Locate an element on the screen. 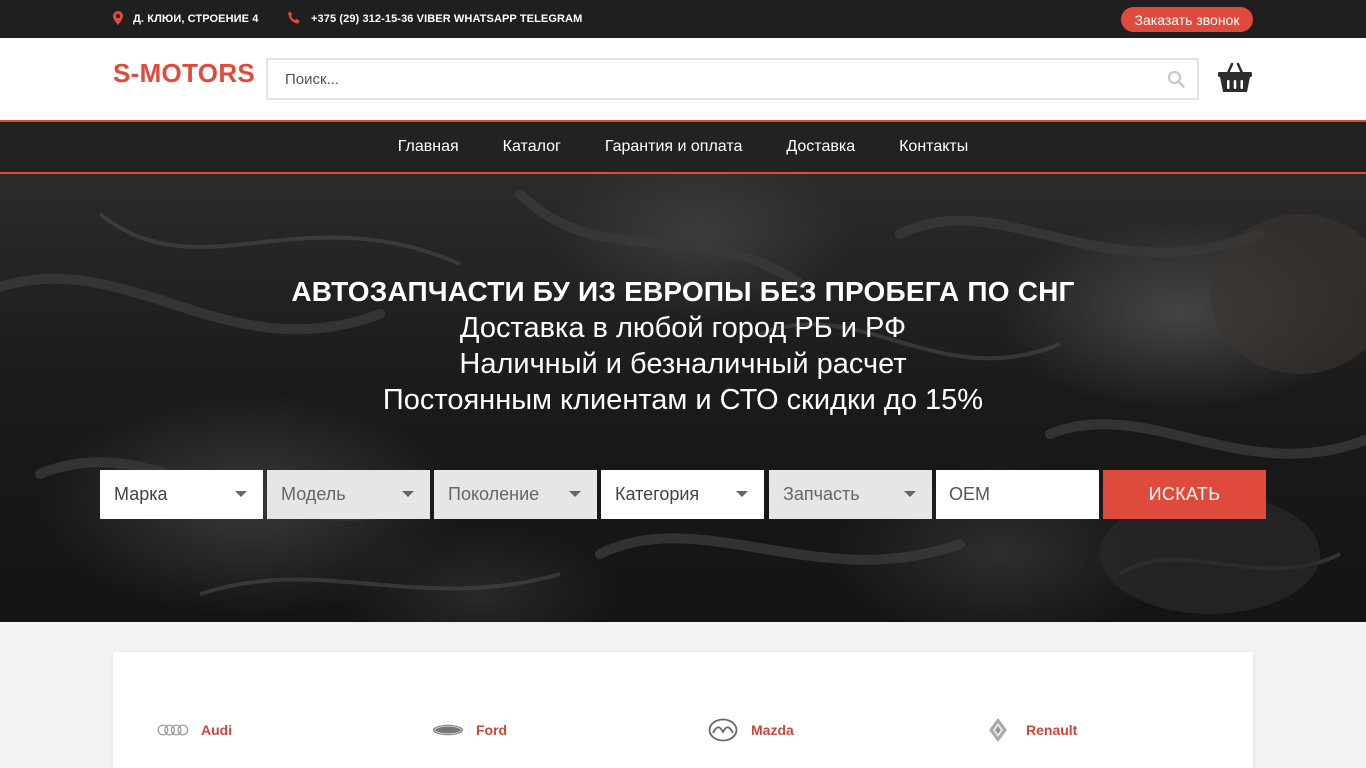 This screenshot has width=1366, height=768. category-select-label: Категория is located at coordinates (657, 494).